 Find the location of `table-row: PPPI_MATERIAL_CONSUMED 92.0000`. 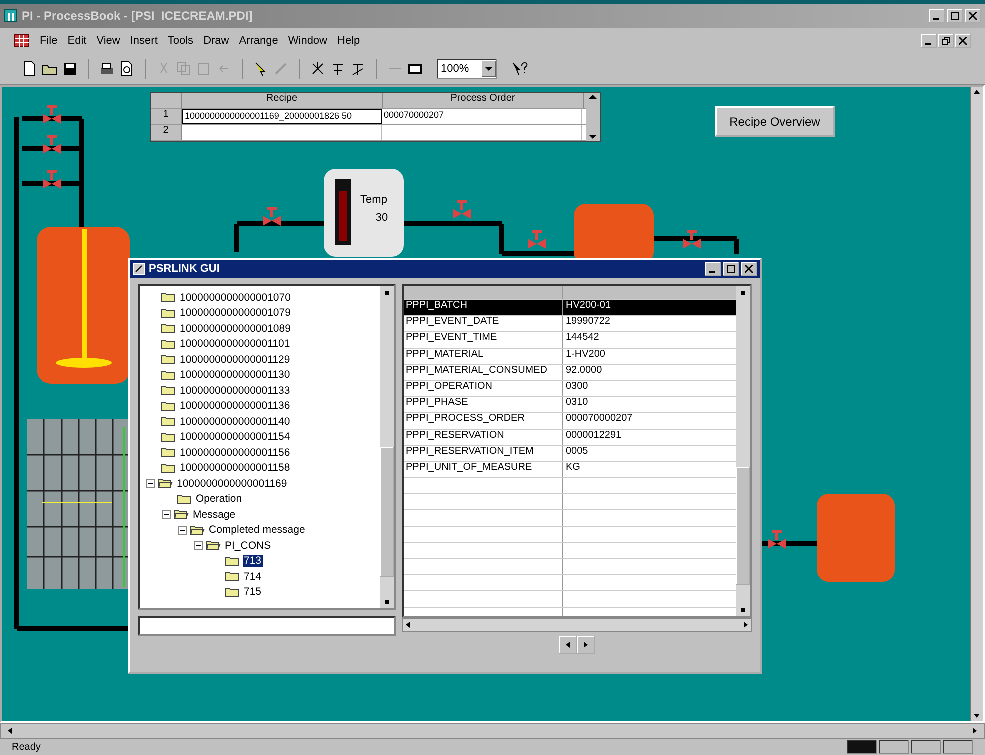

table-row: PPPI_MATERIAL_CONSUMED 92.0000 is located at coordinates (570, 372).